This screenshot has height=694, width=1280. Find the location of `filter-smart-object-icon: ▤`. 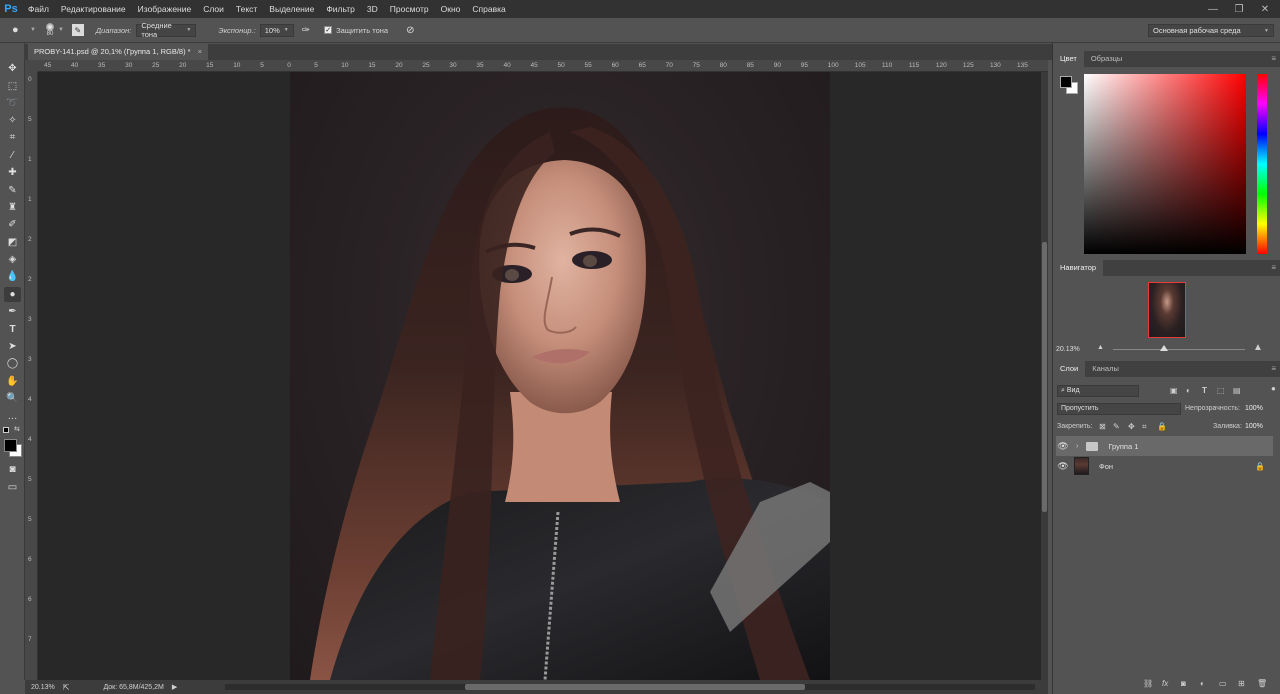

filter-smart-object-icon: ▤ is located at coordinates (1237, 390).